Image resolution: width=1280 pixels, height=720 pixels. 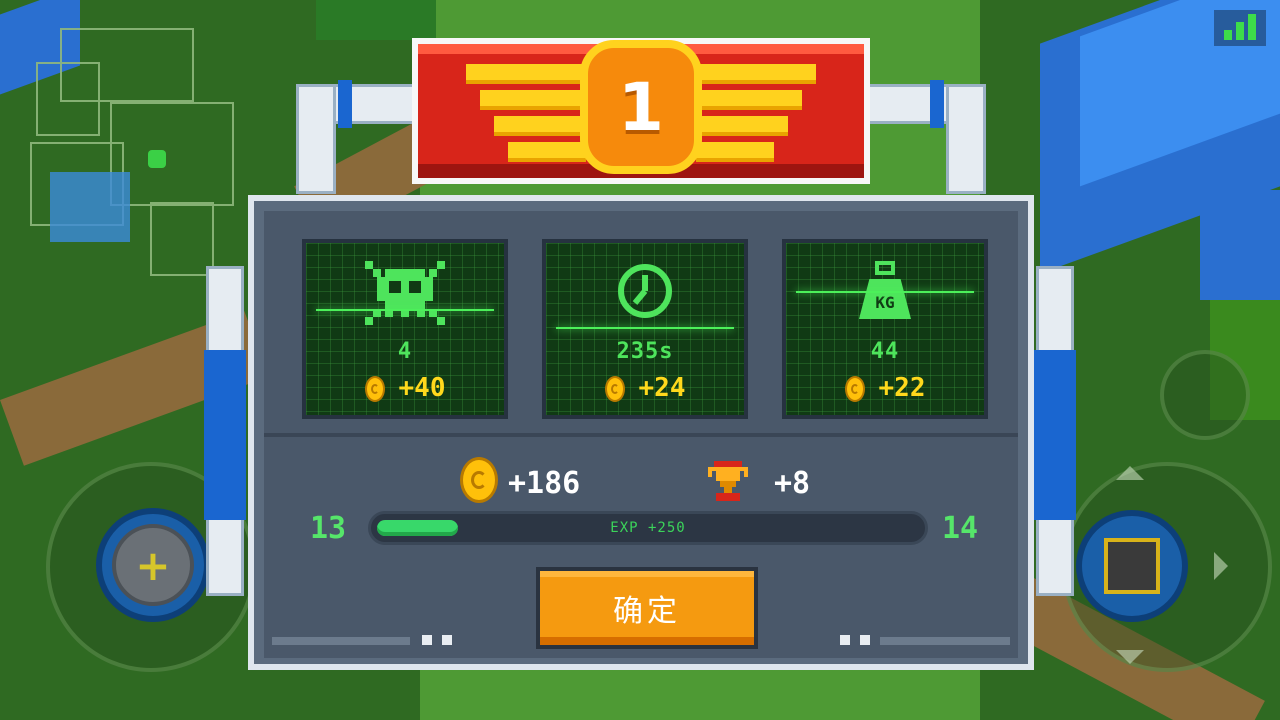 What do you see at coordinates (157, 159) in the screenshot?
I see `player-marker-icon` at bounding box center [157, 159].